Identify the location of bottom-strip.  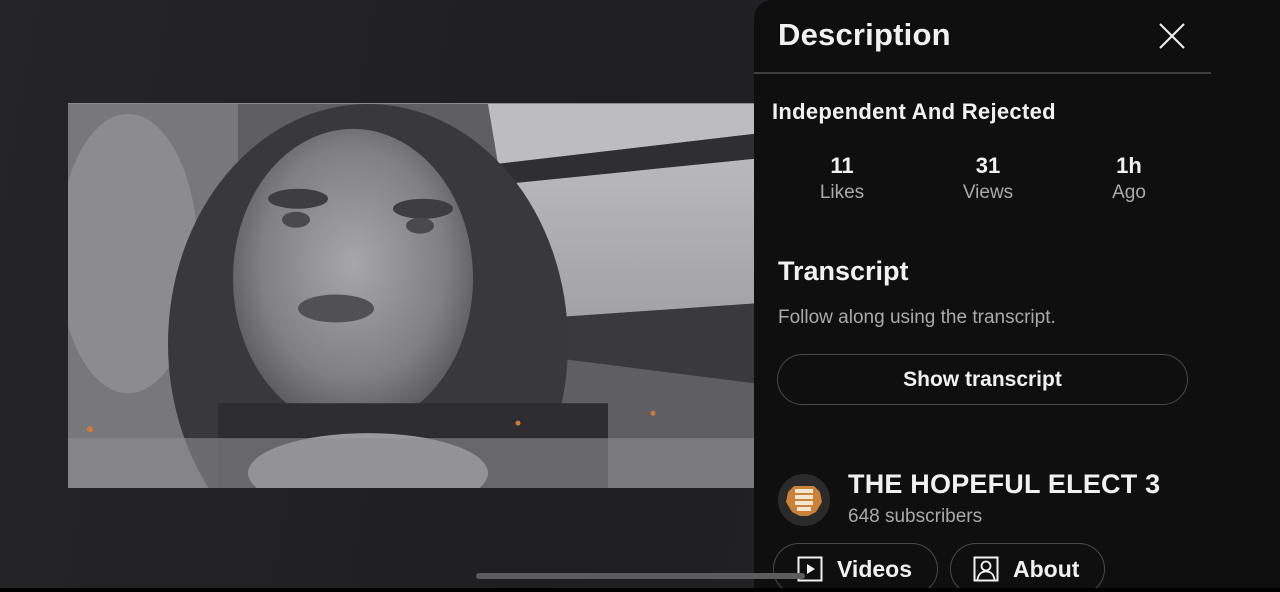
(640, 590).